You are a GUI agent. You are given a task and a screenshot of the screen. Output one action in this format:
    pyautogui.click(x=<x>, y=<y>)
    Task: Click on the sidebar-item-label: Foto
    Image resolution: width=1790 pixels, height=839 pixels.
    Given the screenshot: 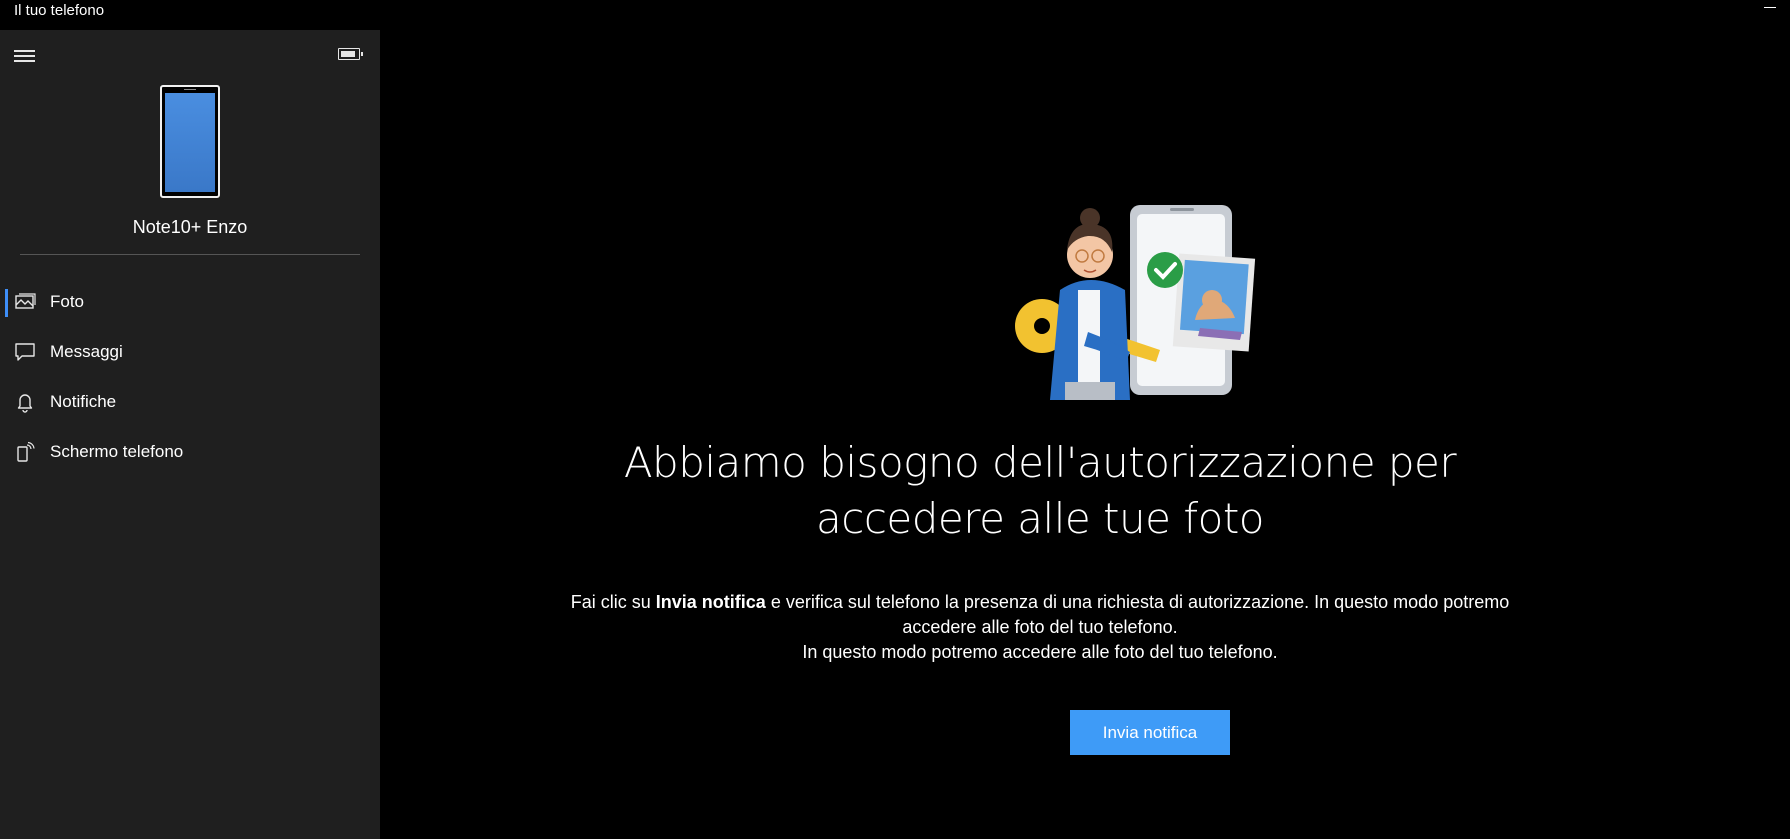 What is the action you would take?
    pyautogui.click(x=67, y=301)
    